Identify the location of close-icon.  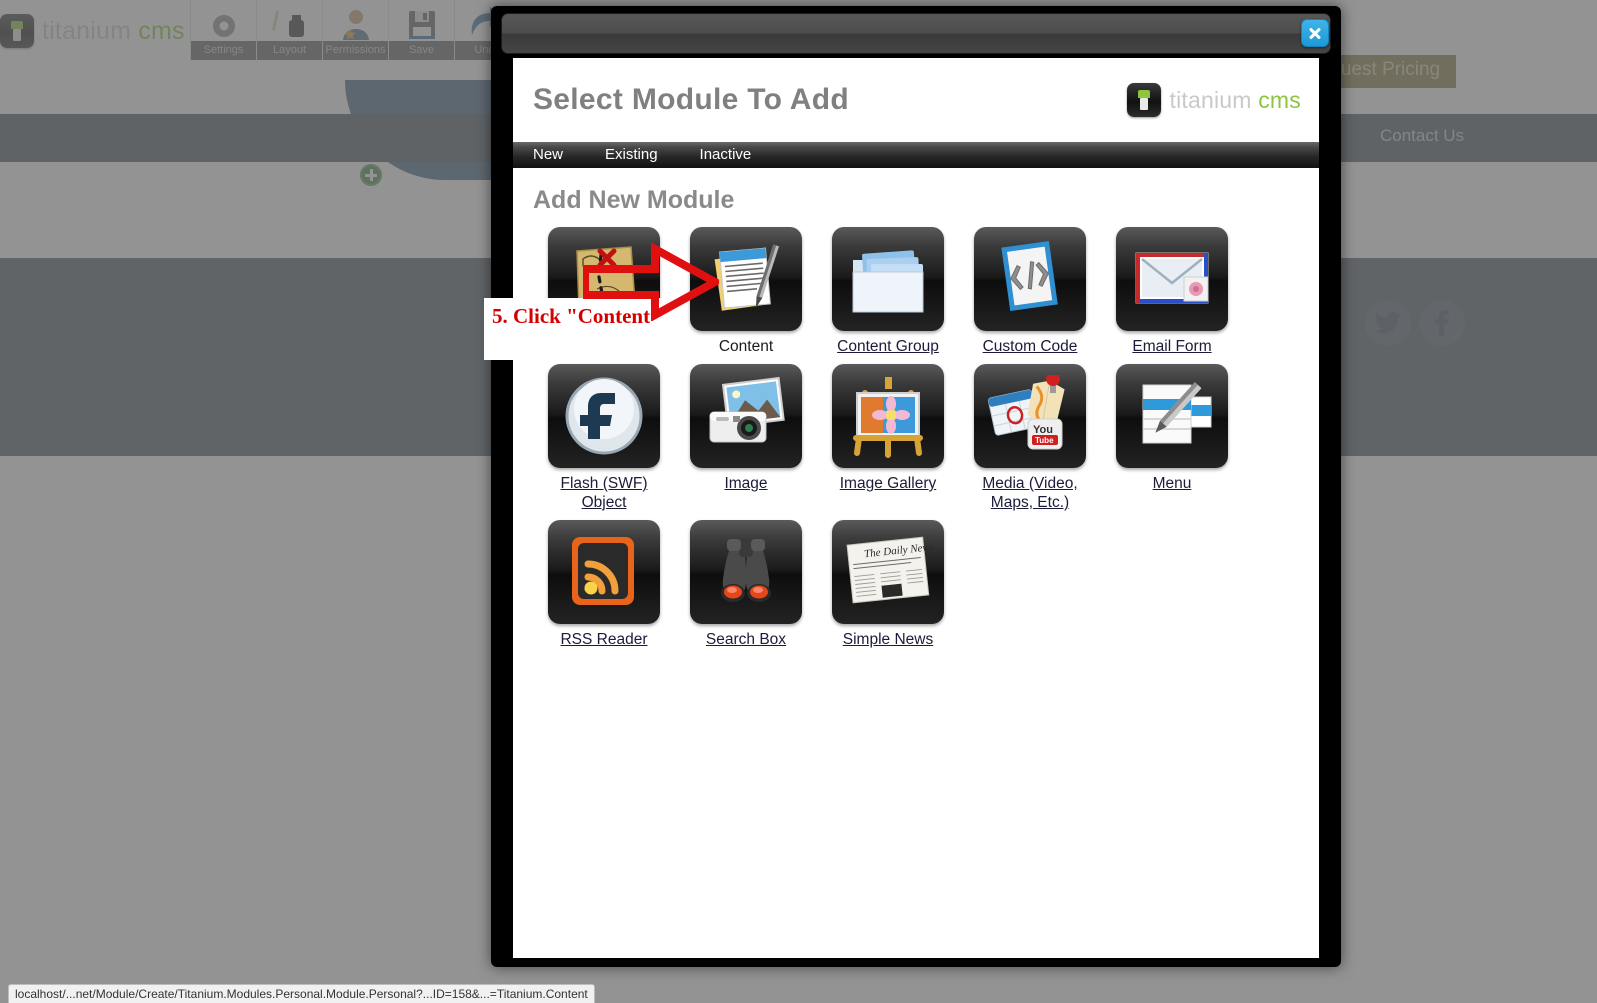
(1315, 33).